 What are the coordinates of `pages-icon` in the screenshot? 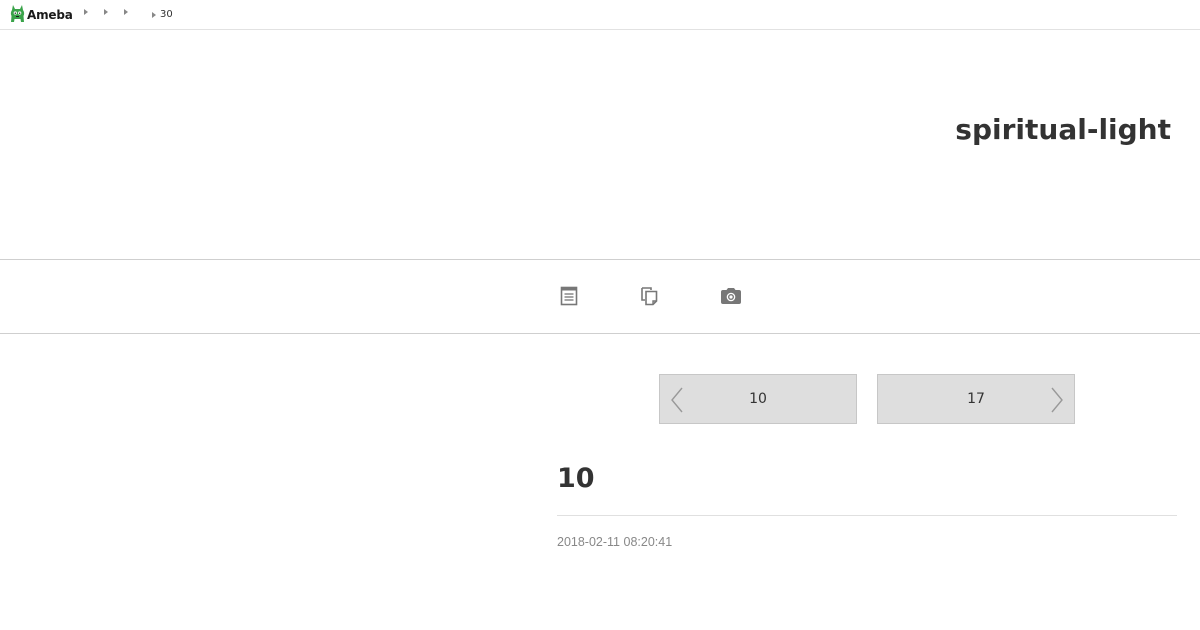 It's located at (649, 296).